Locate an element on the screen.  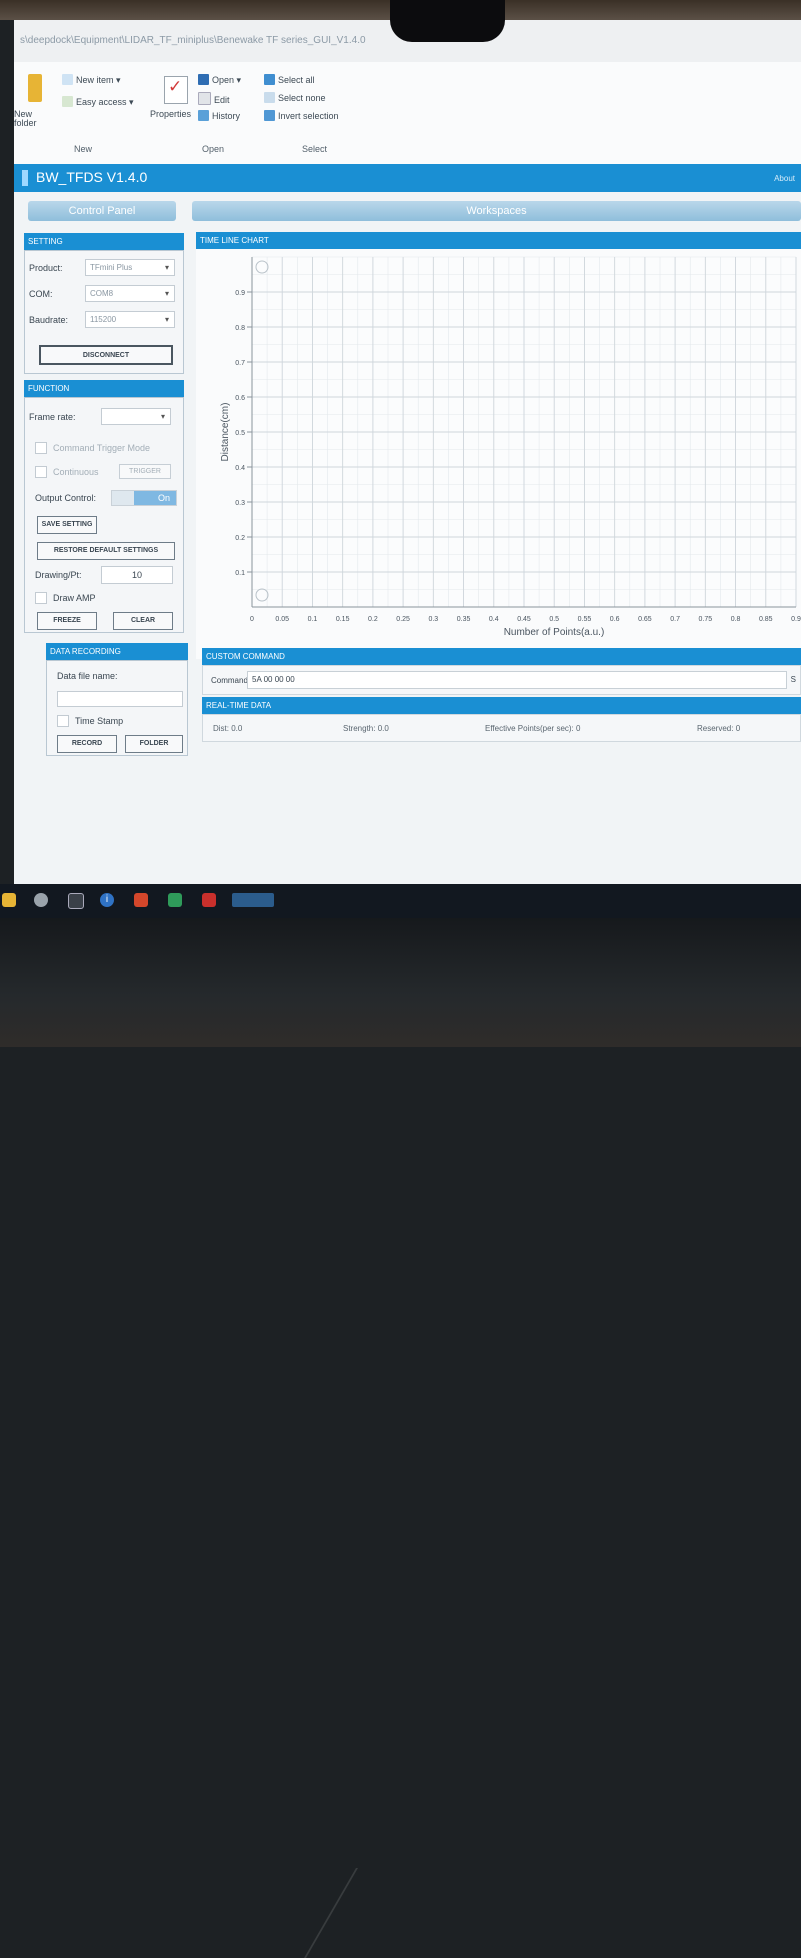
y-tick-label: 0.4 is located at coordinates (240, 468).